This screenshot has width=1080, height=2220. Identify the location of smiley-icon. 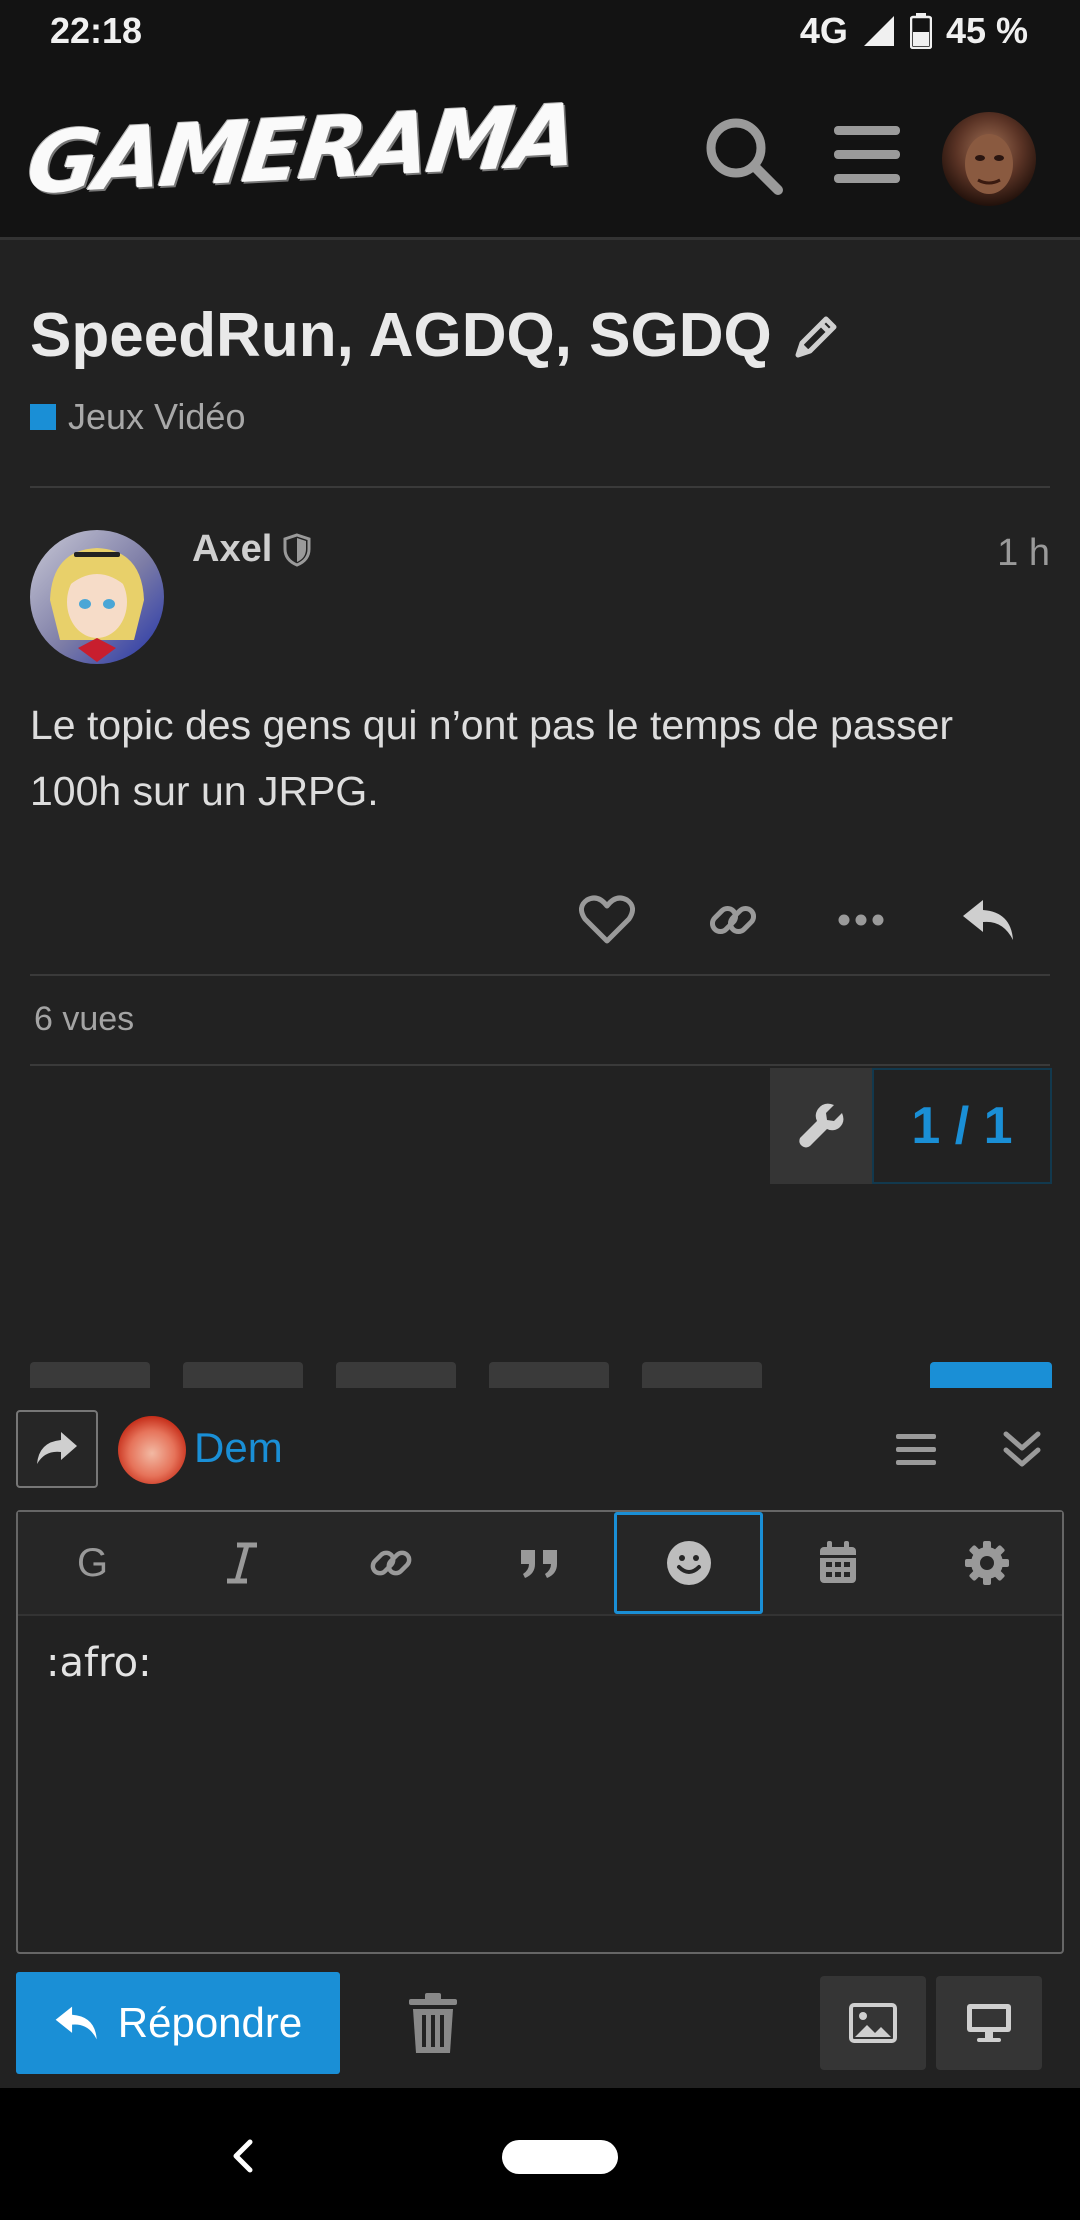
(688, 1563).